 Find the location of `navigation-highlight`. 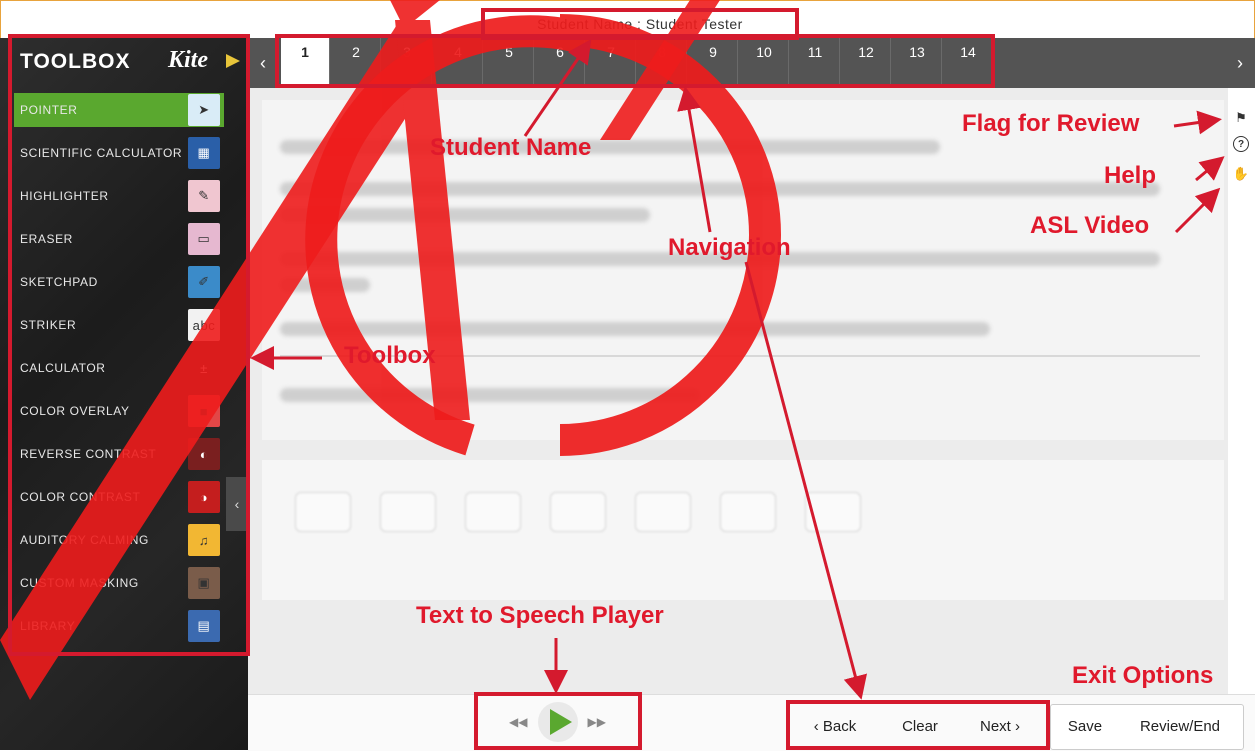

navigation-highlight is located at coordinates (635, 61).